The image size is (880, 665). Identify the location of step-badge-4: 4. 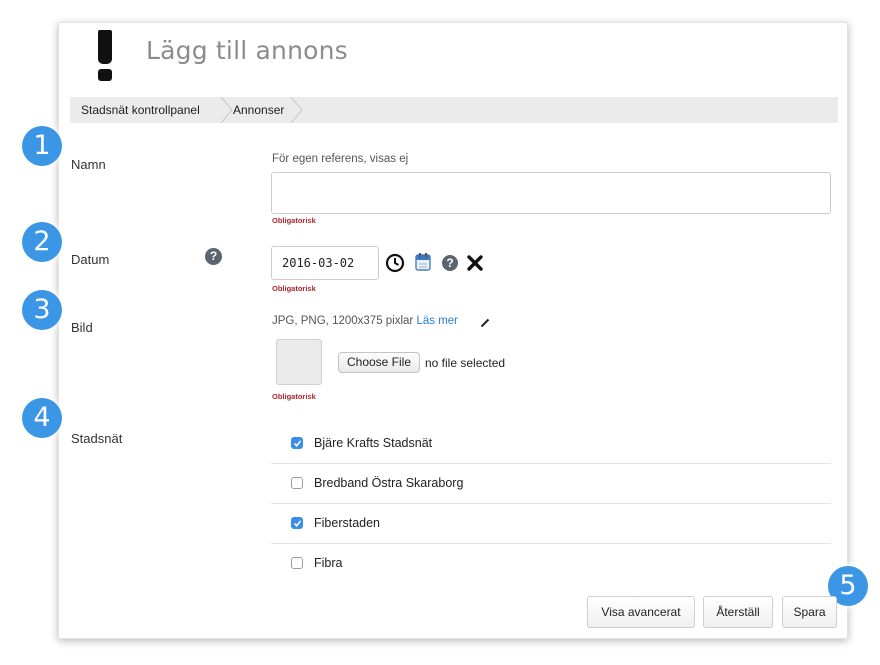
(42, 418).